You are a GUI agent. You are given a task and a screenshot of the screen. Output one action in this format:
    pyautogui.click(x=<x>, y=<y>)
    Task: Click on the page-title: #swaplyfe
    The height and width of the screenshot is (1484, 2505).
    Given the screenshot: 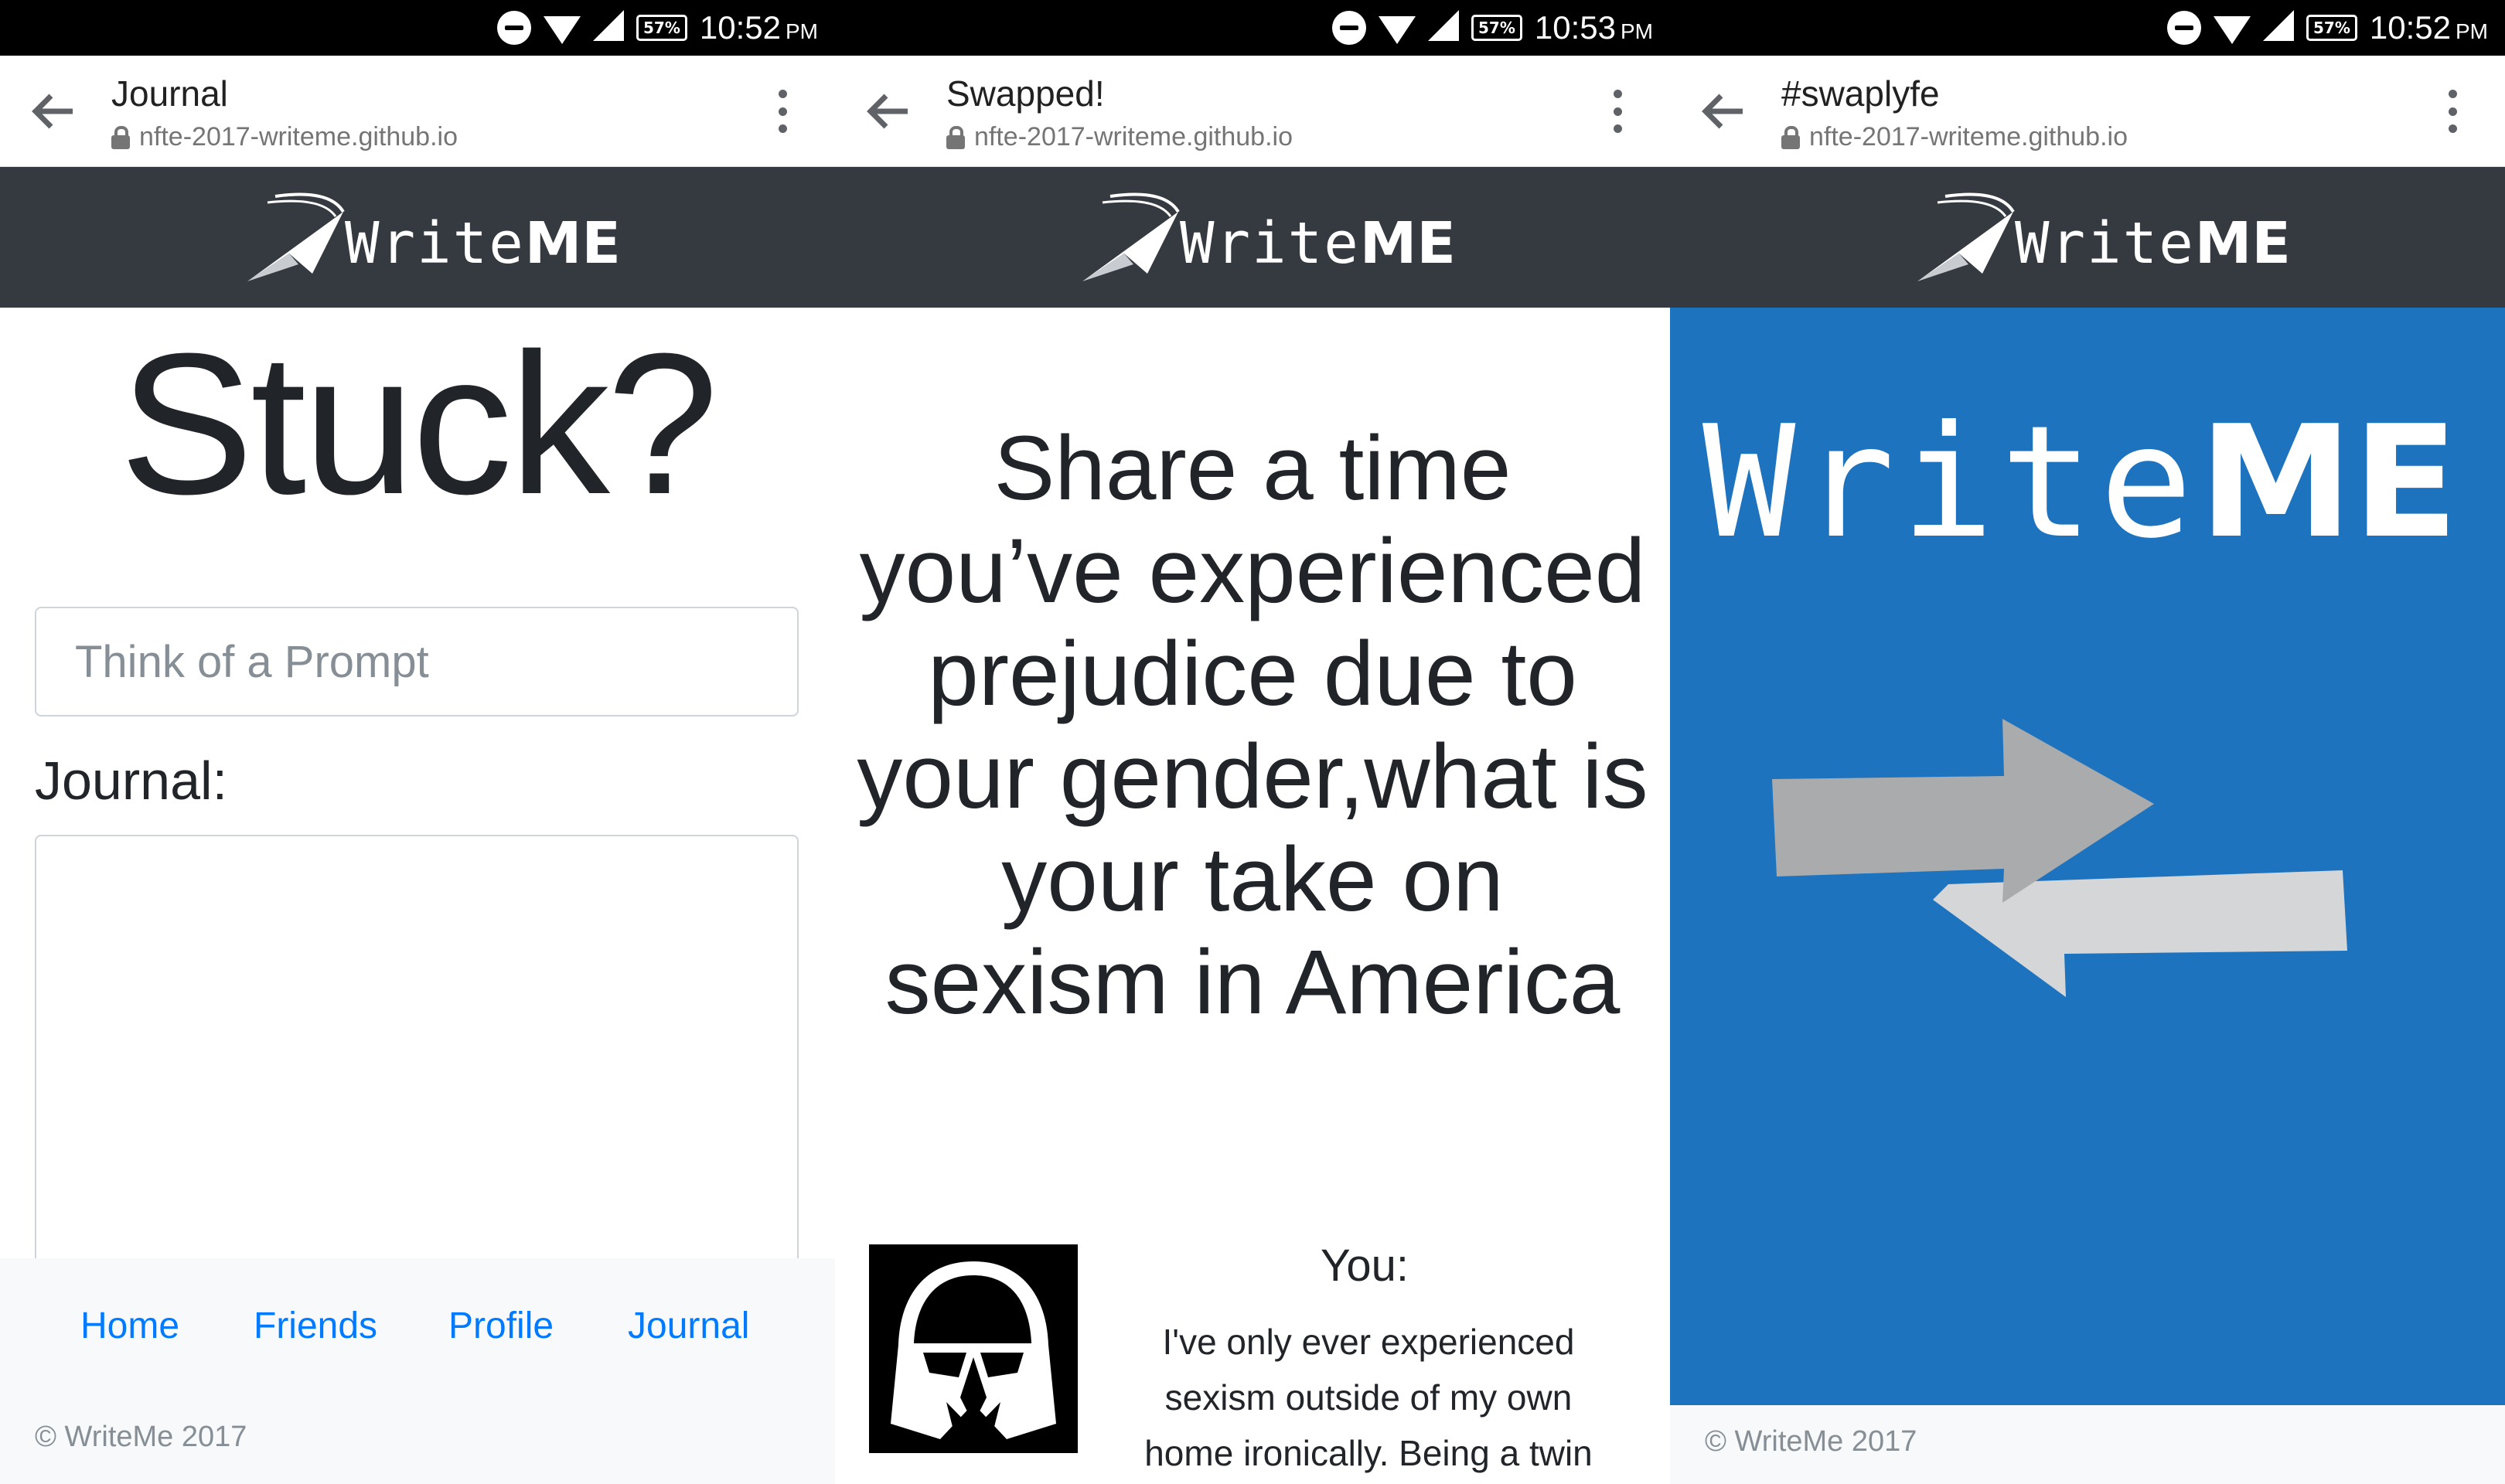 What is the action you would take?
    pyautogui.click(x=1860, y=93)
    